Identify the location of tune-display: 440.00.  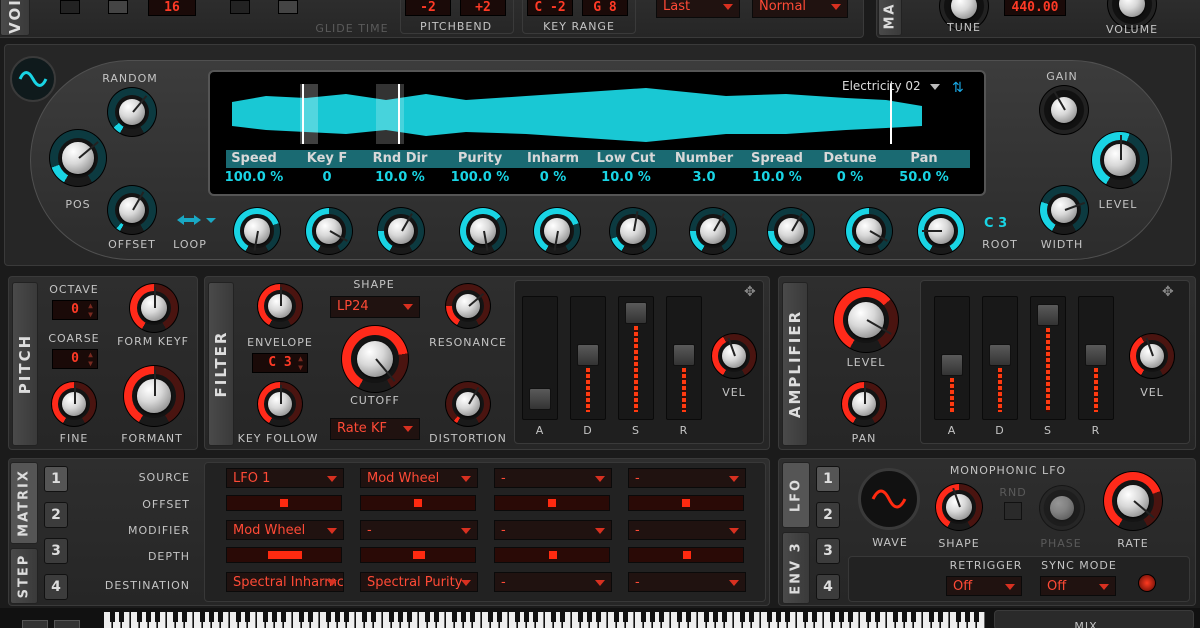
(1035, 8).